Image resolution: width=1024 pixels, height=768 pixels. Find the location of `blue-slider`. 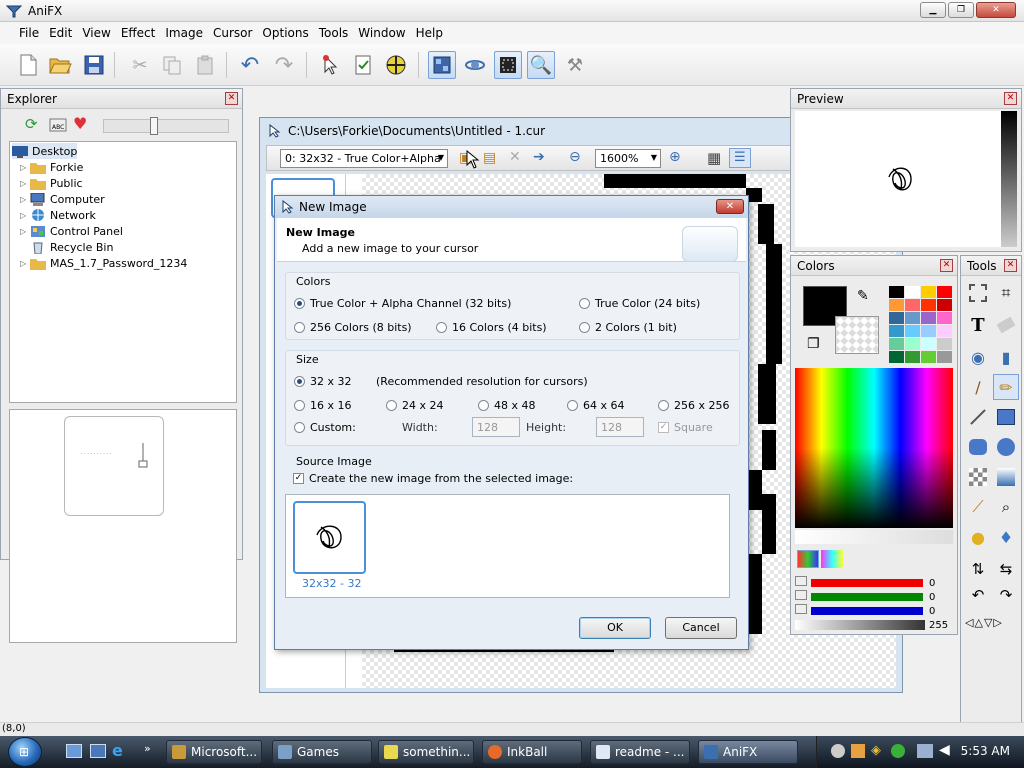

blue-slider is located at coordinates (860, 610).